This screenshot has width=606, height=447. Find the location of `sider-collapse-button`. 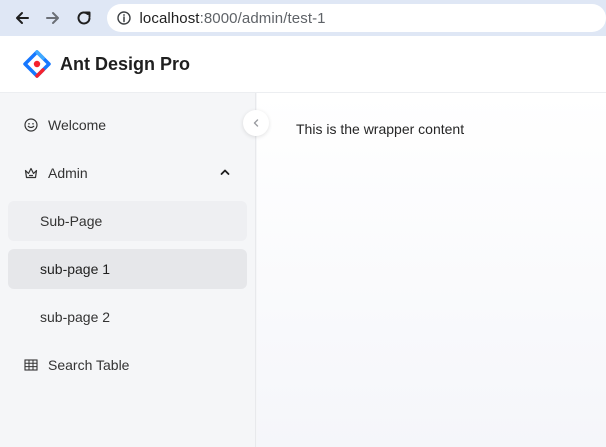

sider-collapse-button is located at coordinates (256, 123).